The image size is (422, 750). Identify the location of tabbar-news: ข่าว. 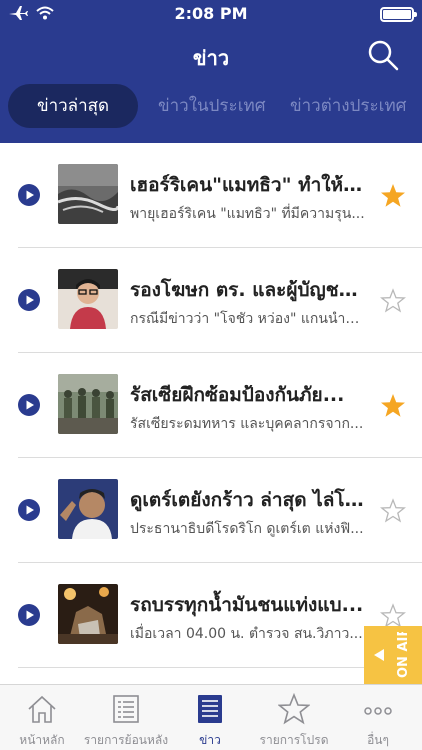
(210, 717).